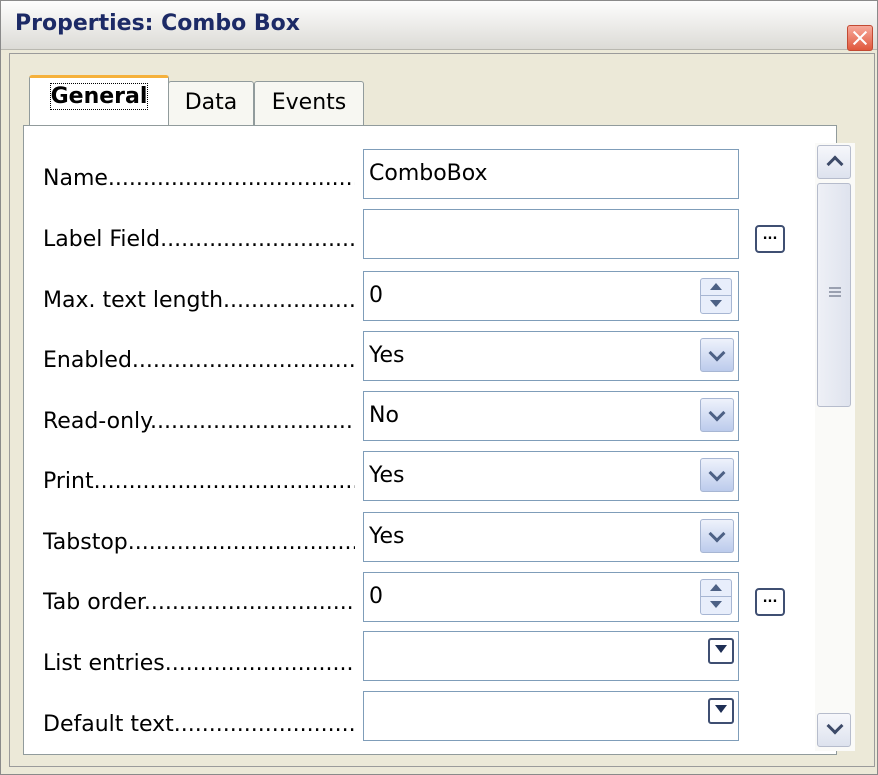 The height and width of the screenshot is (775, 878). What do you see at coordinates (551, 716) in the screenshot?
I see `default-text-field` at bounding box center [551, 716].